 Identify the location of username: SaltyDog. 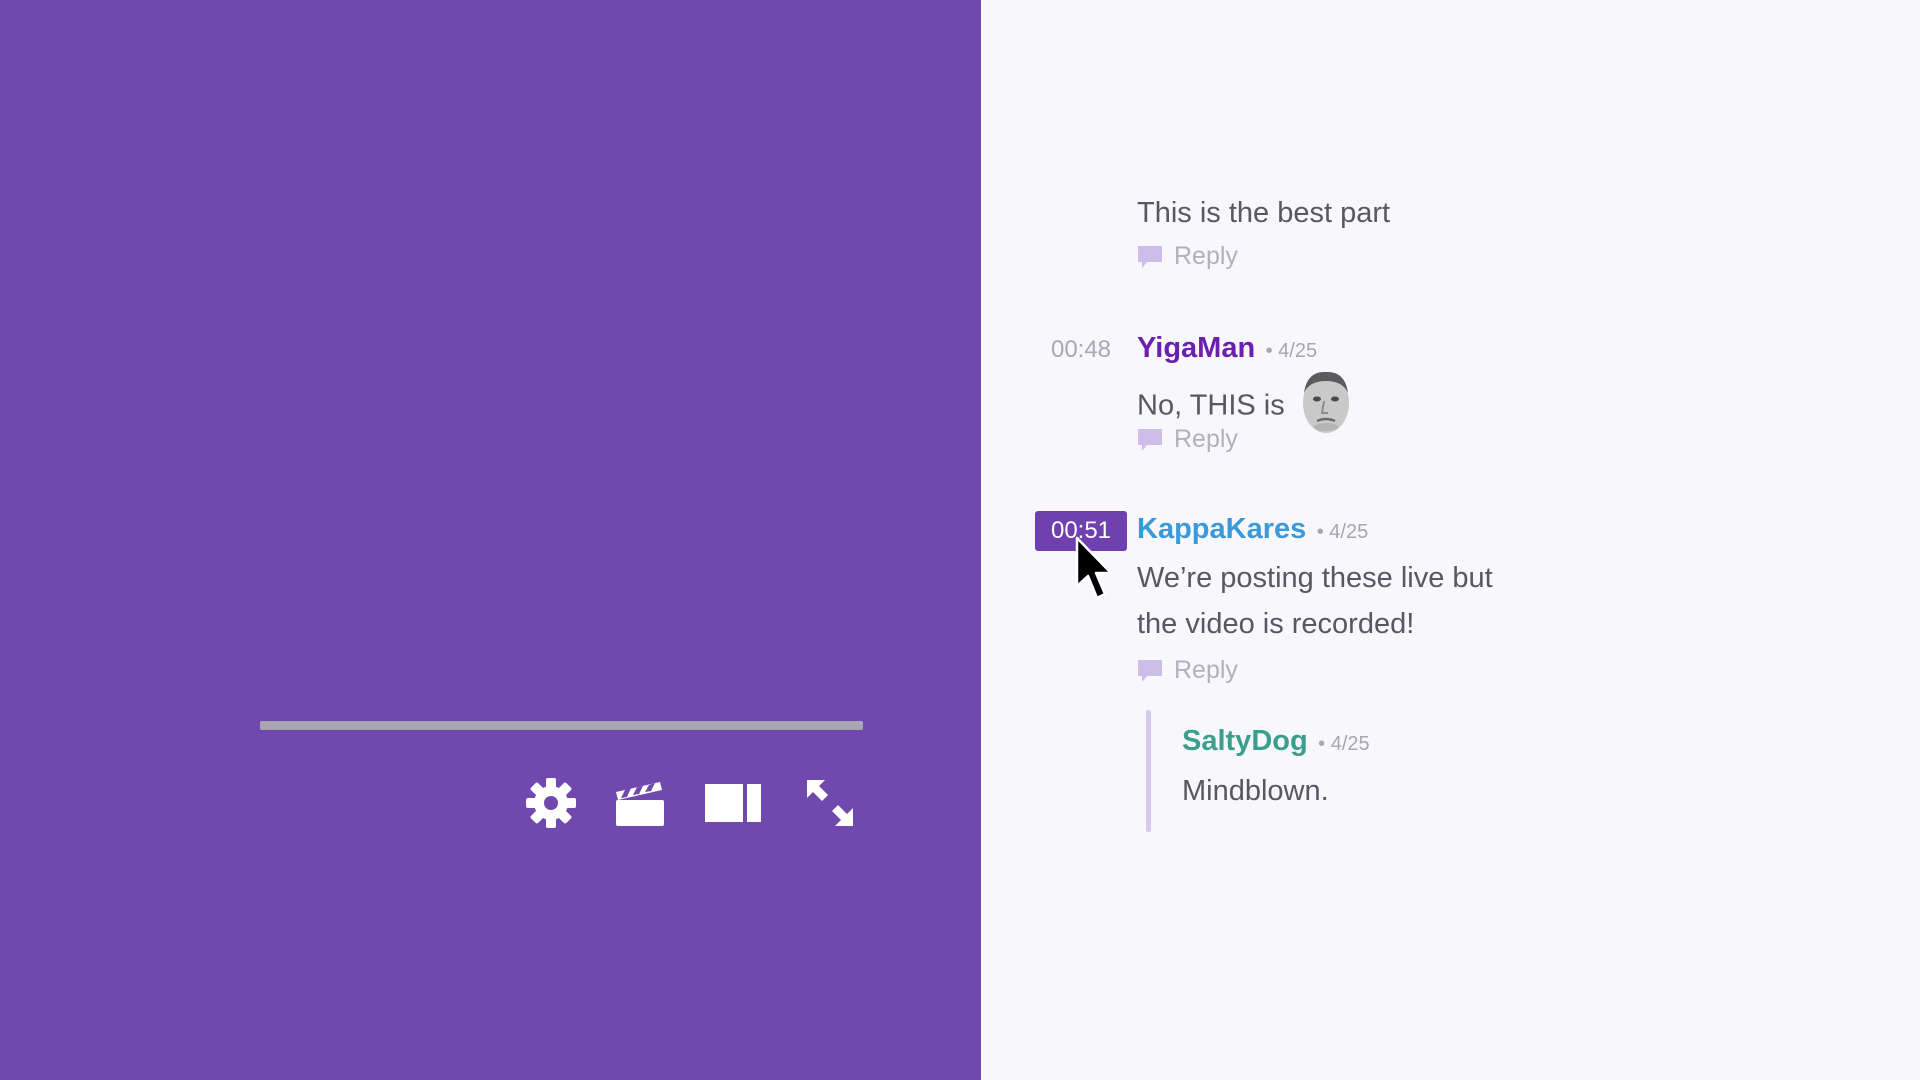
(1245, 741).